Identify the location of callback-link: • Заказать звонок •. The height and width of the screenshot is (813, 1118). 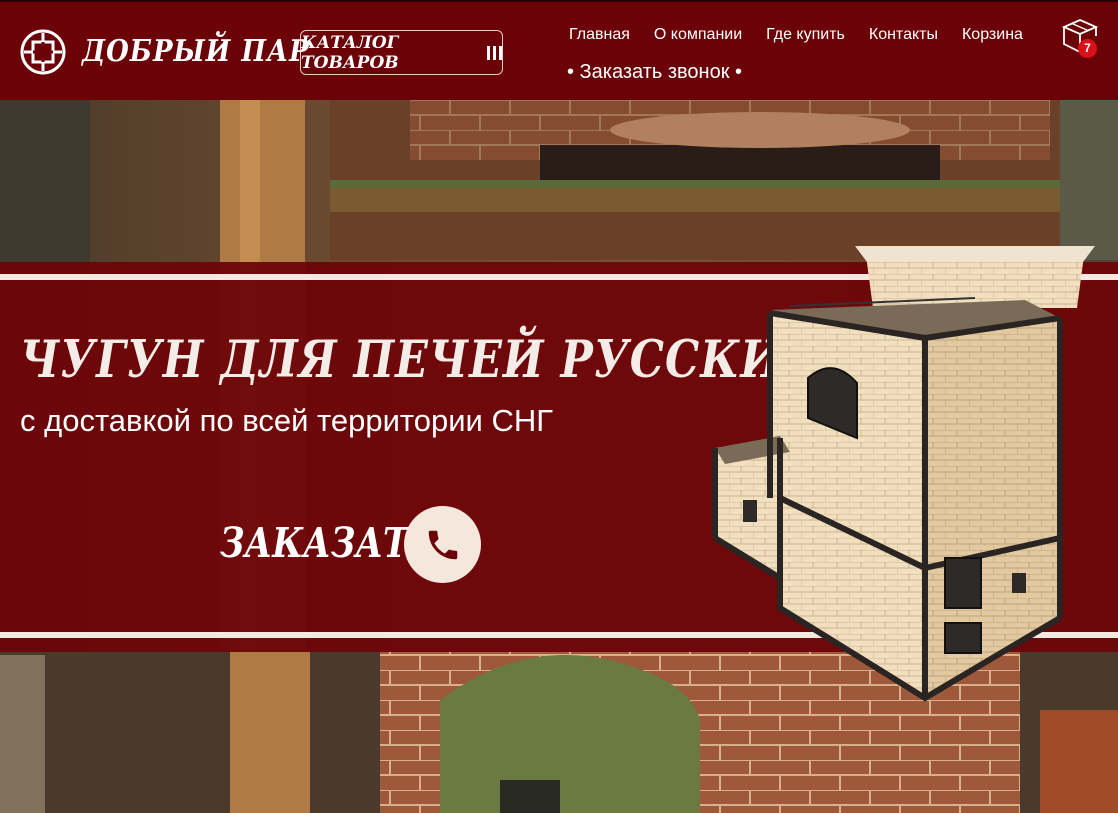
(654, 72).